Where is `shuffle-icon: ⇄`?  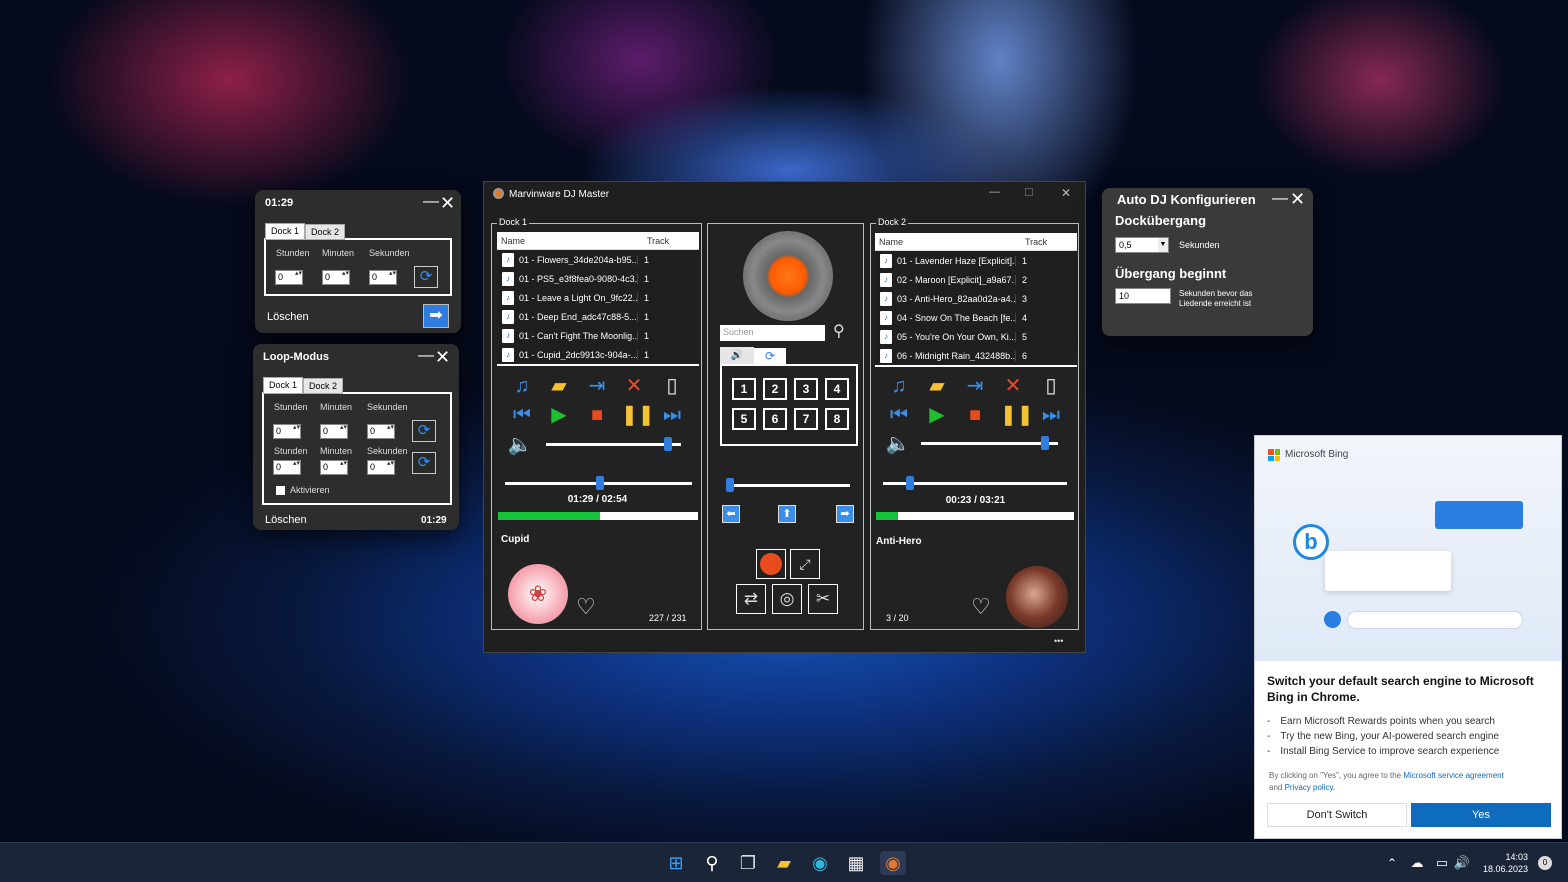
shuffle-icon: ⇄ is located at coordinates (751, 599).